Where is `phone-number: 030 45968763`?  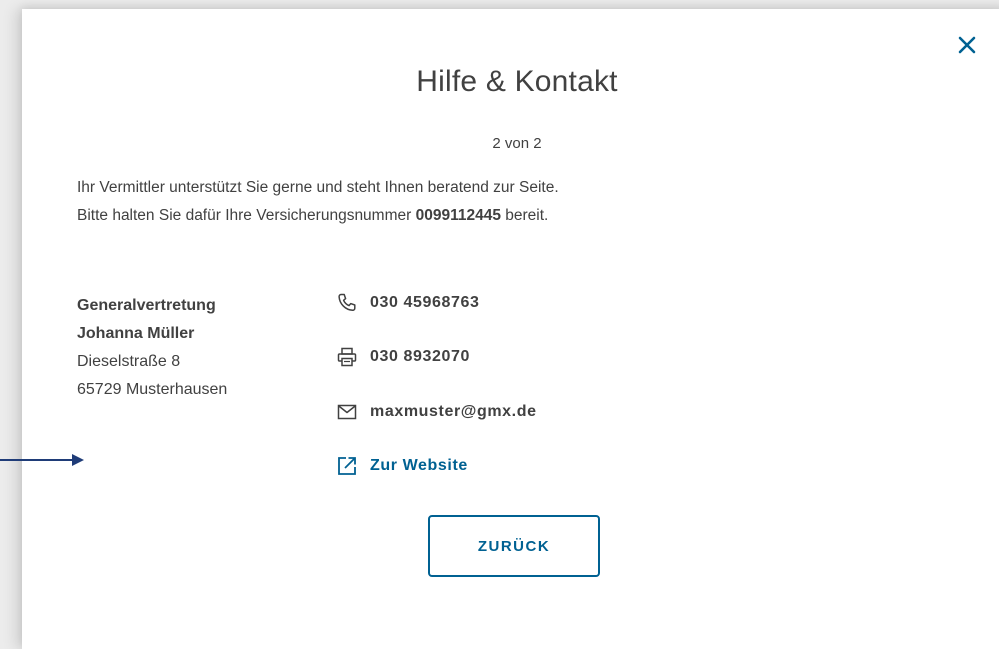
phone-number: 030 45968763 is located at coordinates (425, 302).